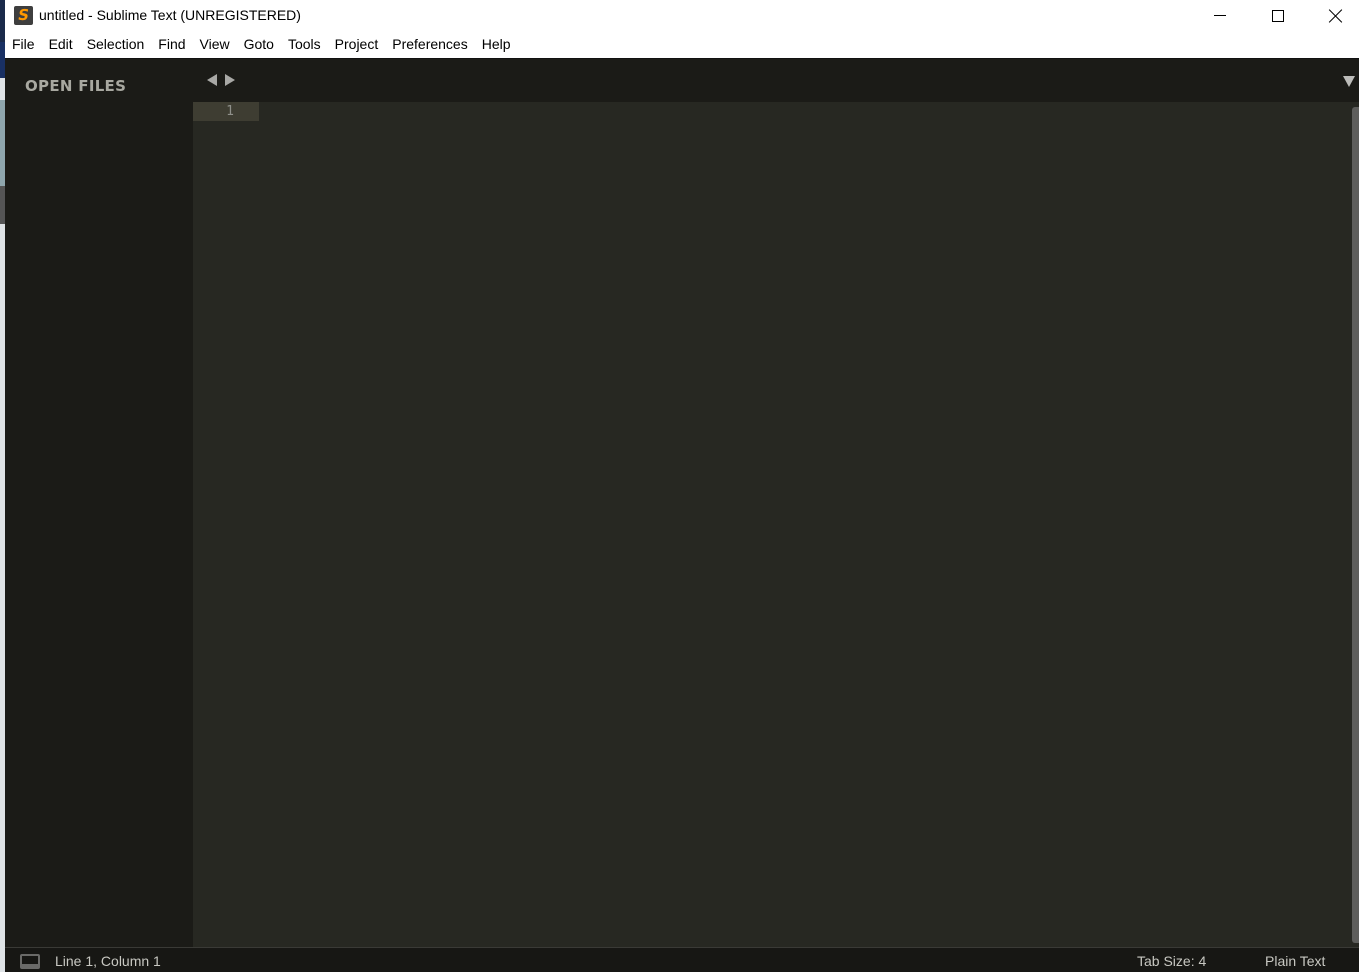  Describe the element at coordinates (76, 86) in the screenshot. I see `open-files-heading: OPEN FILES` at that location.